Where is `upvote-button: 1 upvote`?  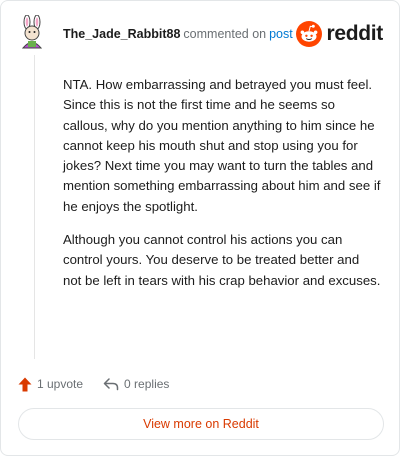
upvote-button: 1 upvote is located at coordinates (50, 384).